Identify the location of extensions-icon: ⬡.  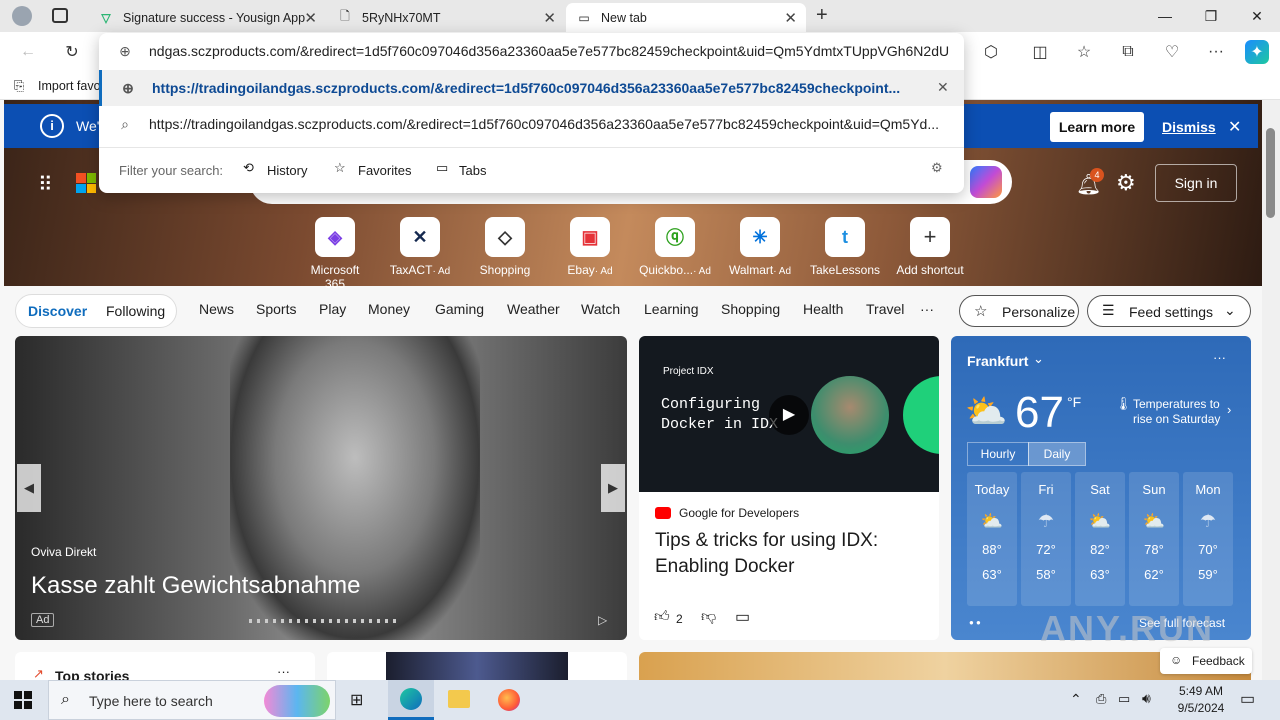
(991, 52).